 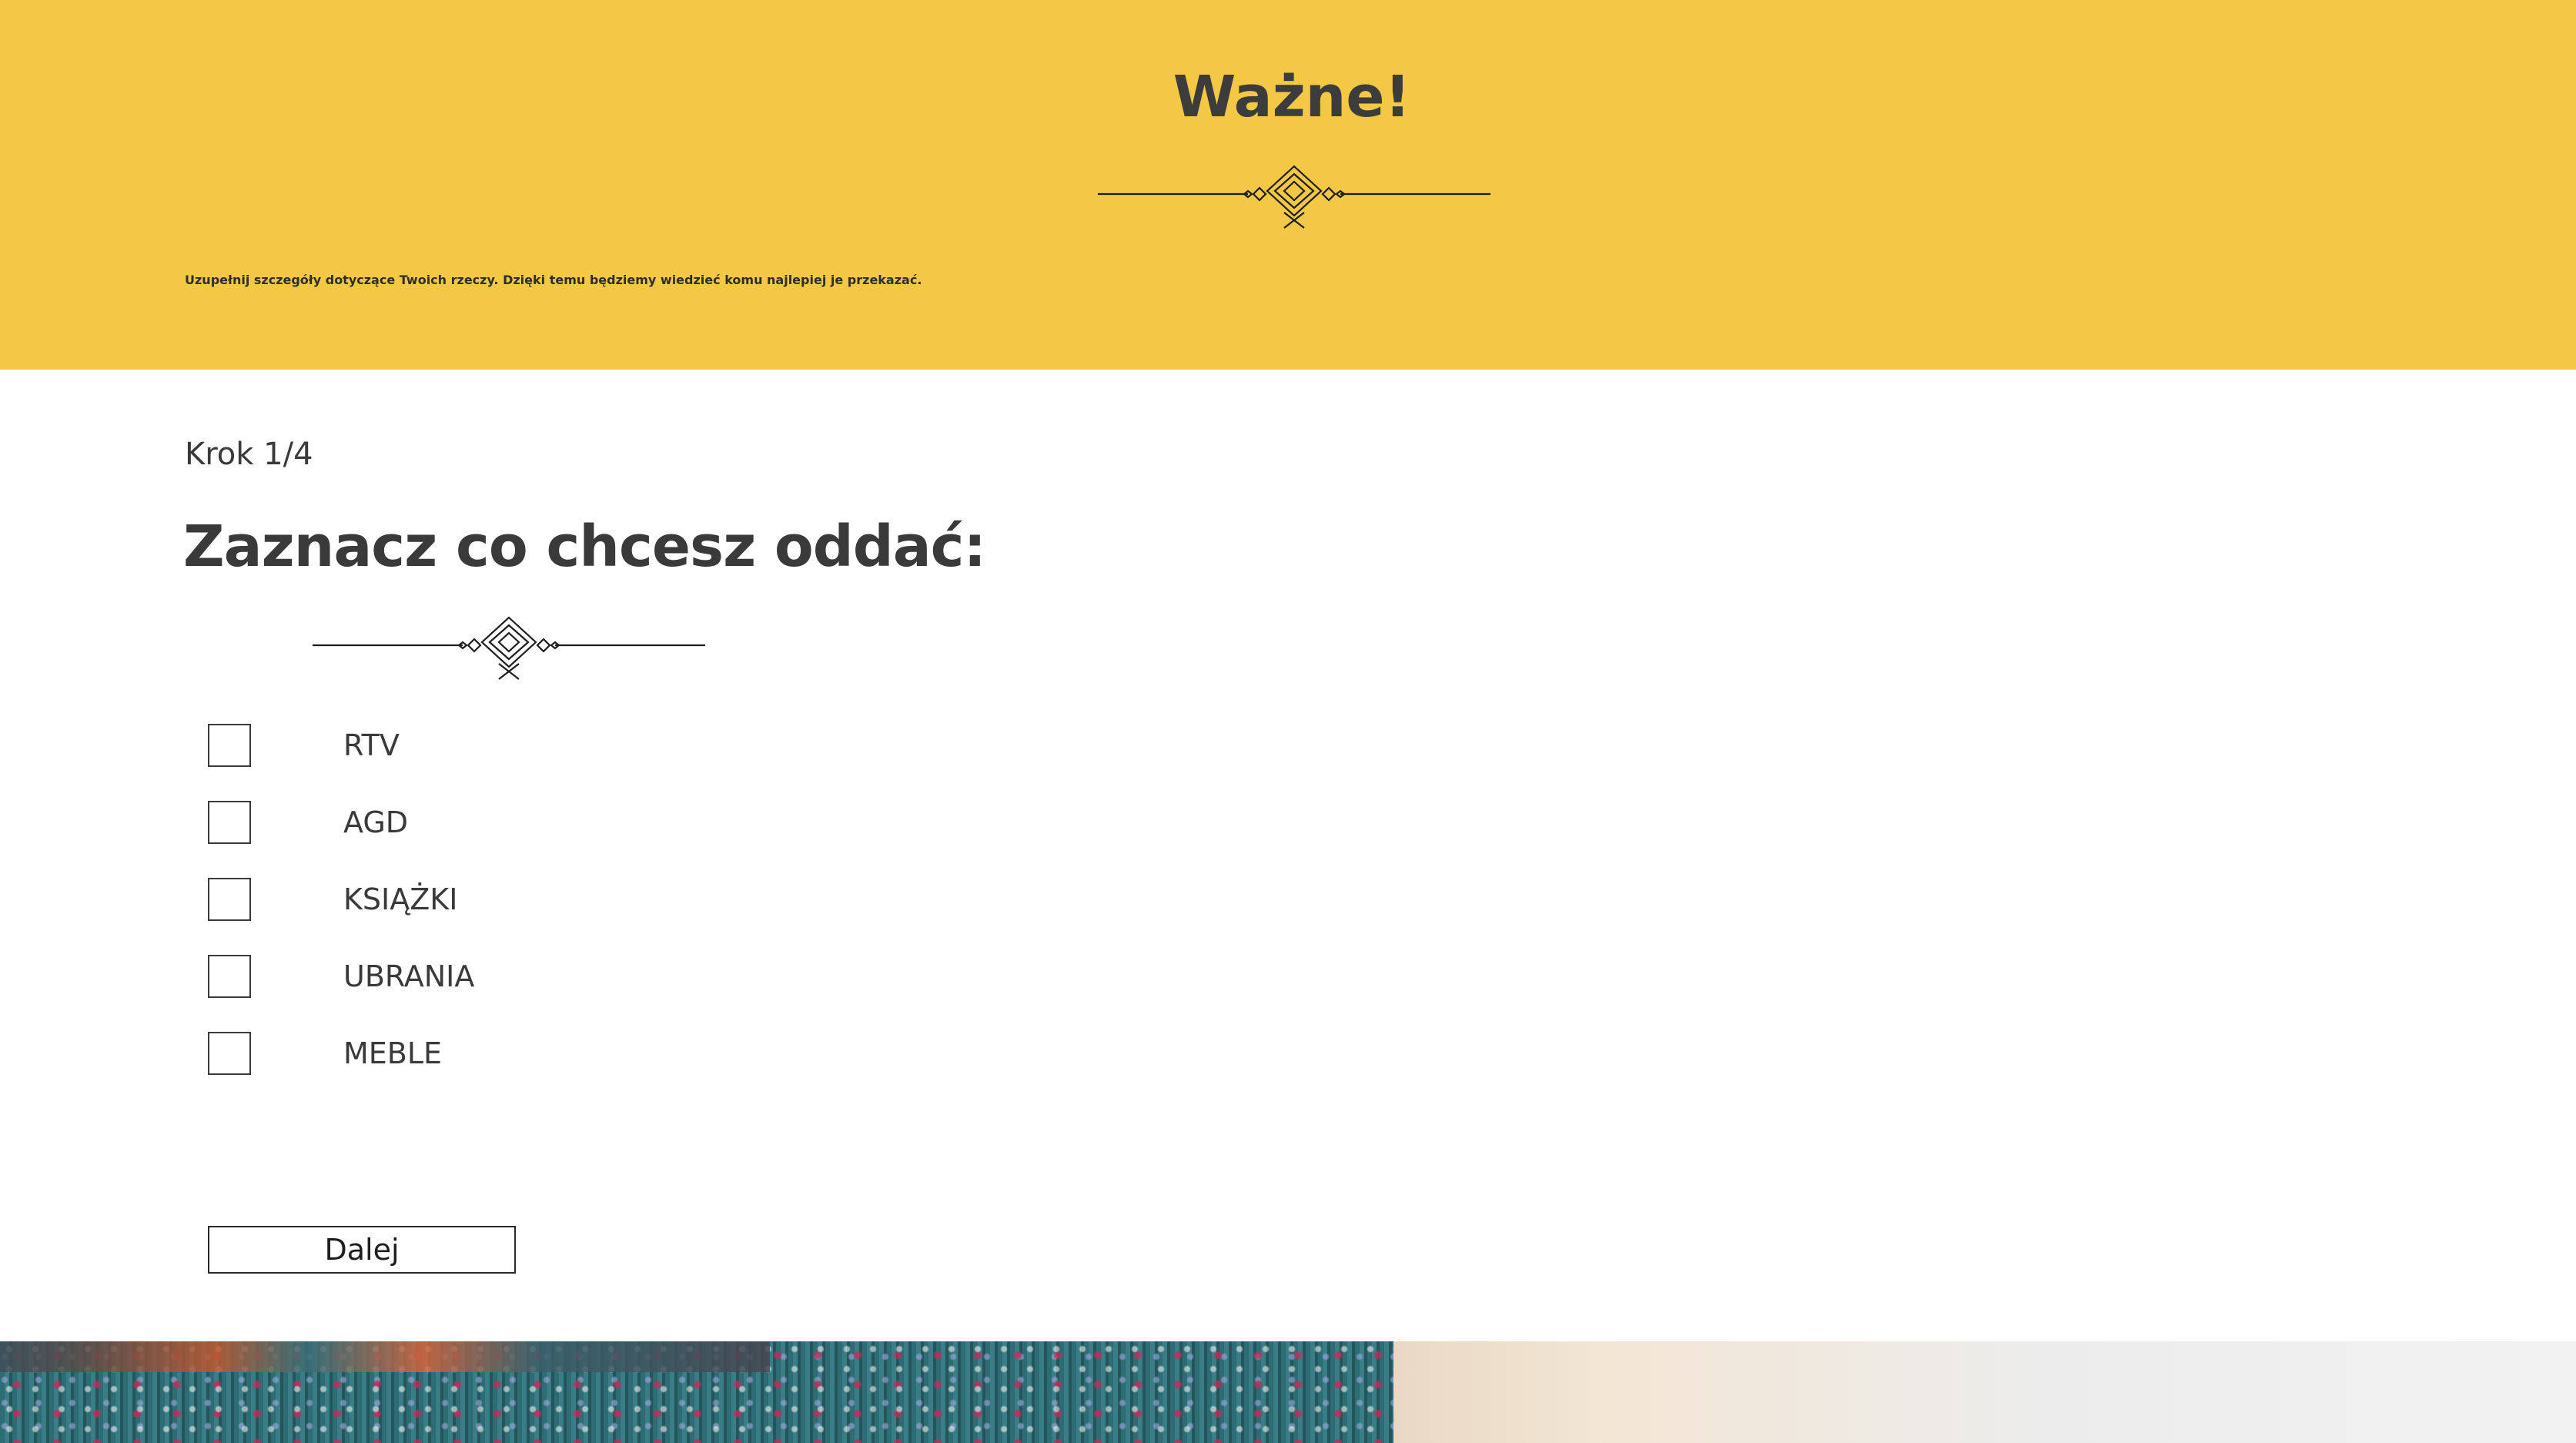 I want to click on option-label: AGD, so click(x=376, y=822).